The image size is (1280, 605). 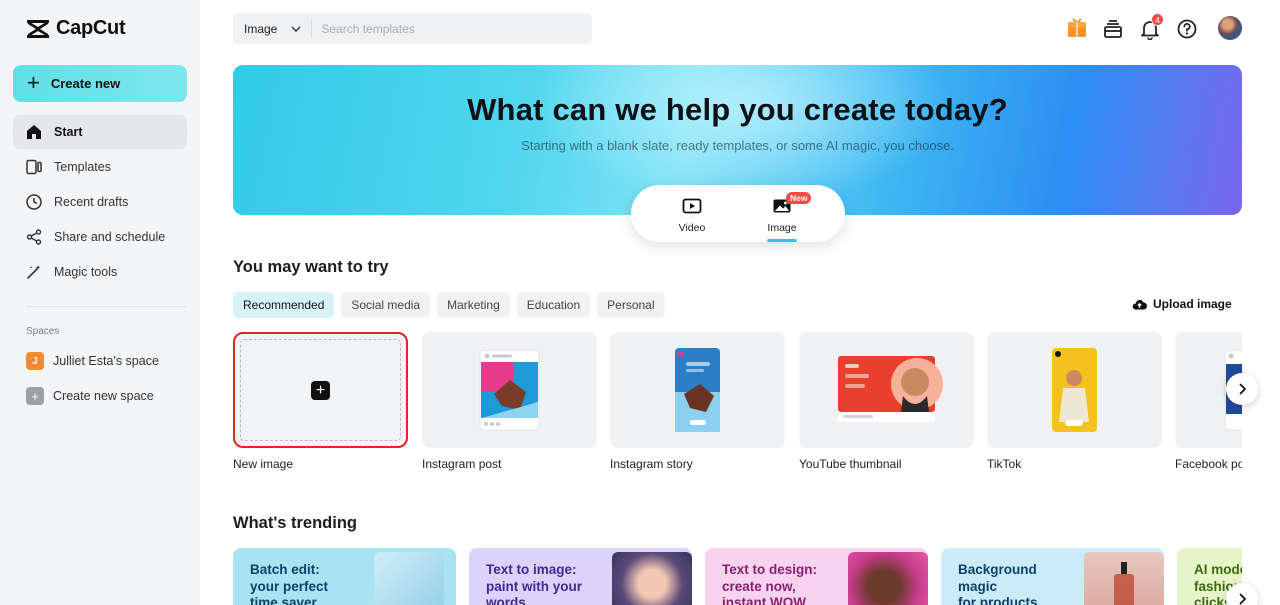 What do you see at coordinates (1187, 29) in the screenshot?
I see `help-icon` at bounding box center [1187, 29].